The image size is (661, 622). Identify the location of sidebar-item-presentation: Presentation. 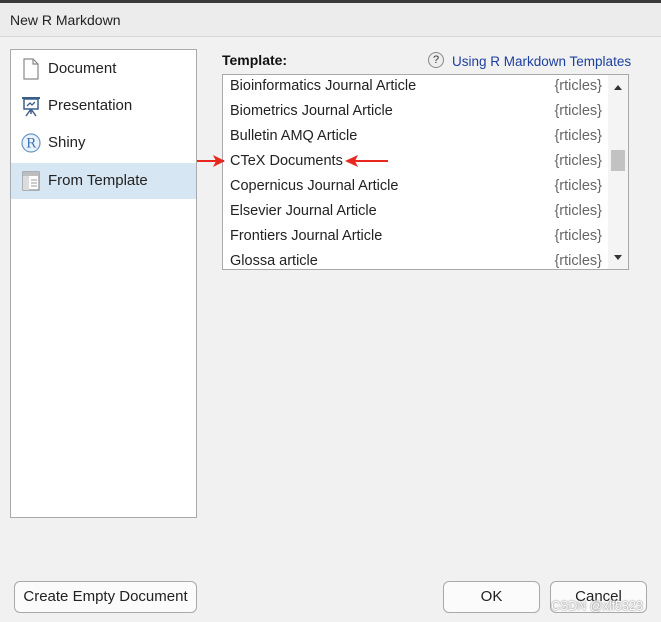
(103, 106).